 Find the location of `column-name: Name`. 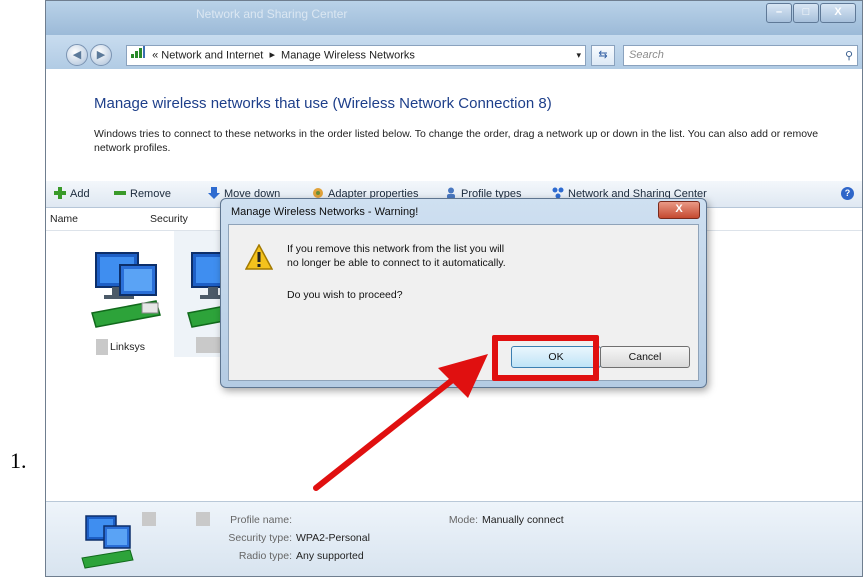

column-name: Name is located at coordinates (64, 219).